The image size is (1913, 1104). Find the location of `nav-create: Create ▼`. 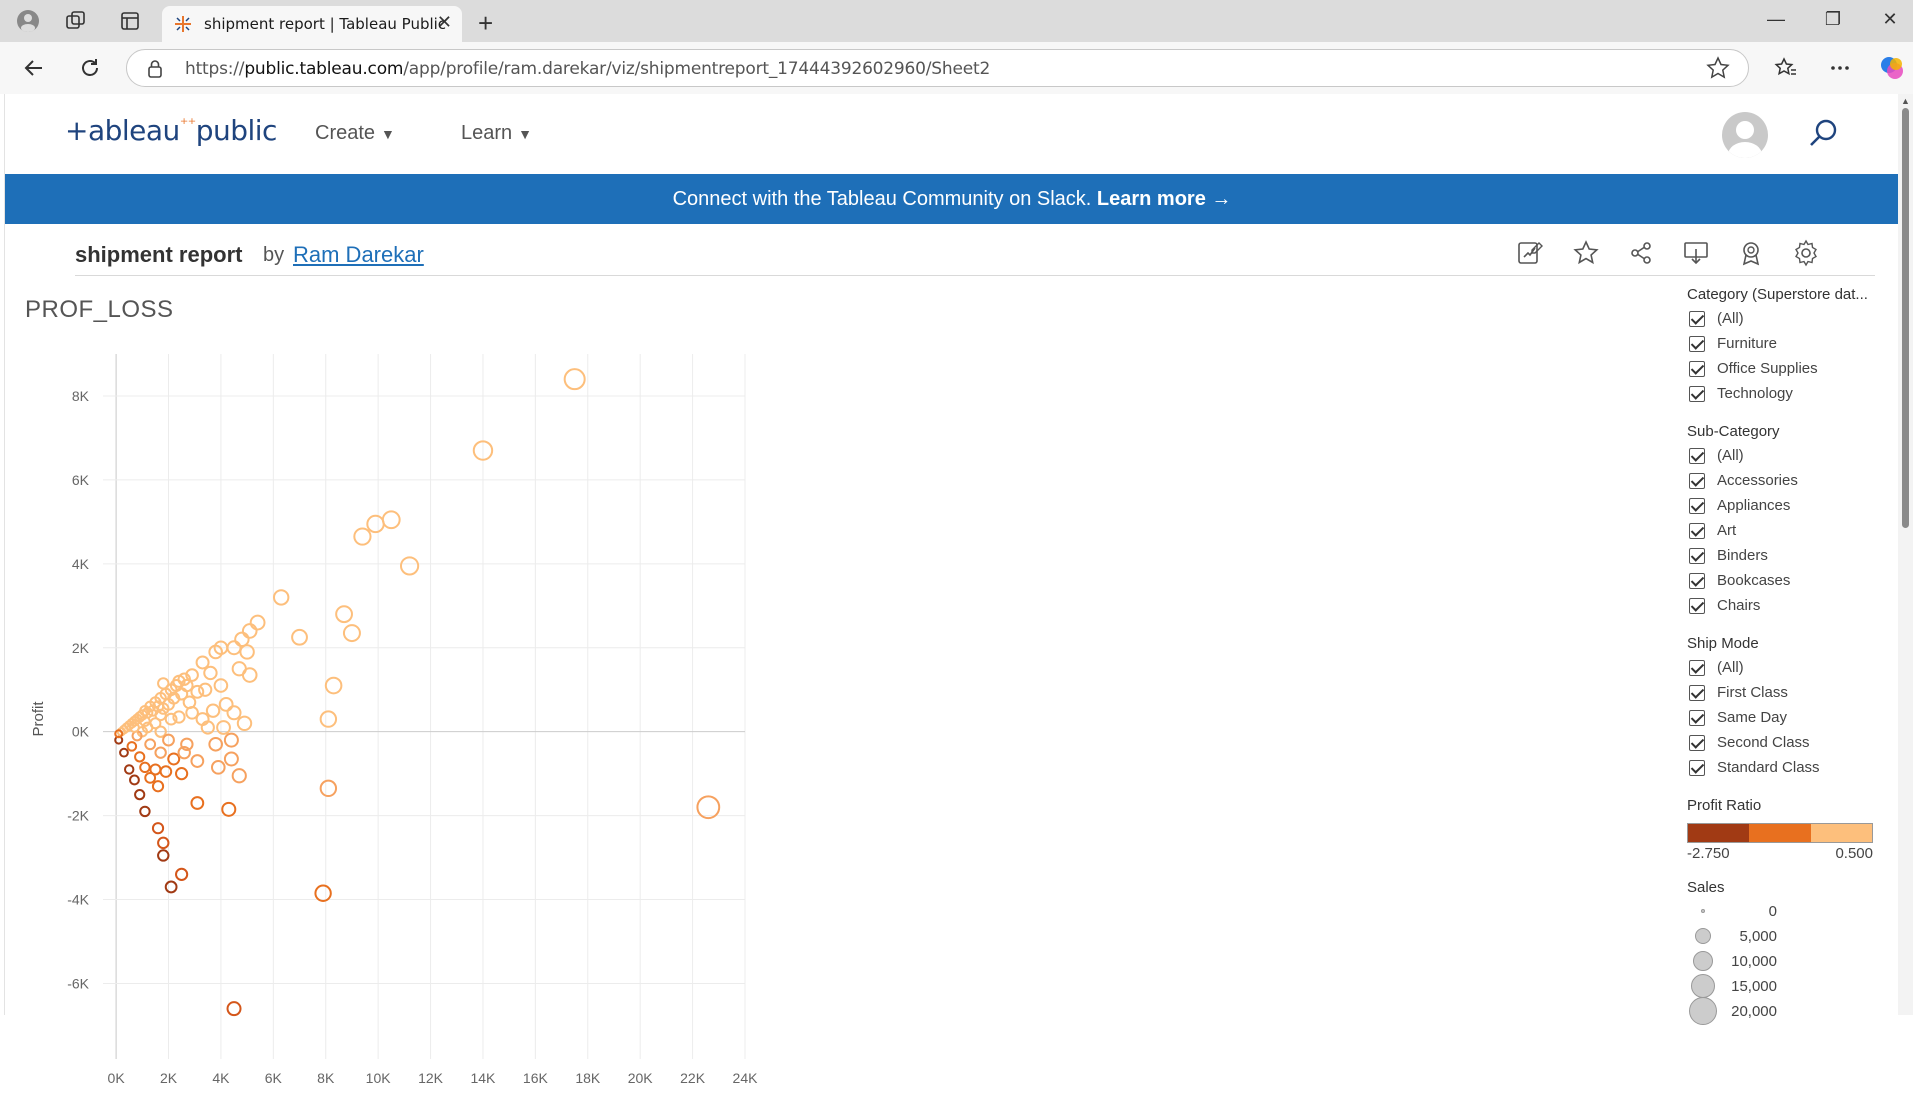

nav-create: Create ▼ is located at coordinates (355, 133).